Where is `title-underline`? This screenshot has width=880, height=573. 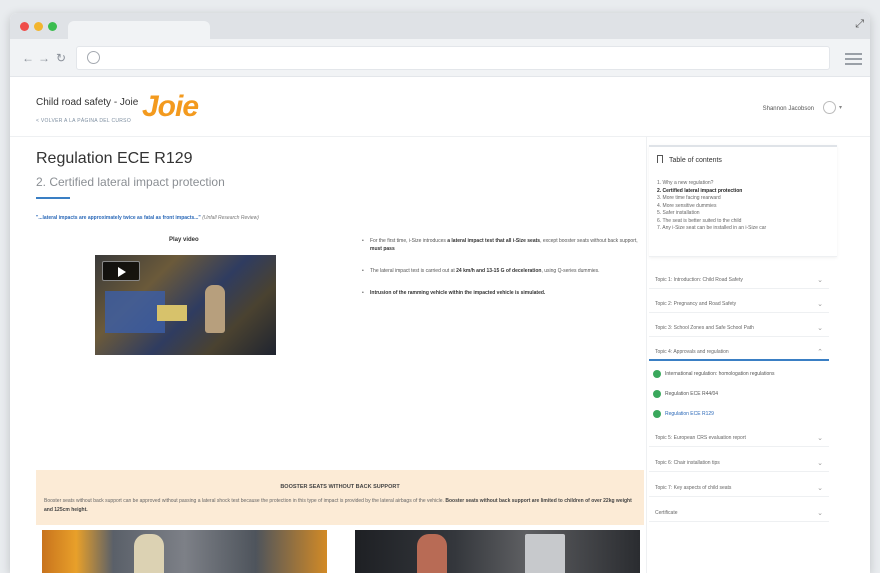 title-underline is located at coordinates (53, 198).